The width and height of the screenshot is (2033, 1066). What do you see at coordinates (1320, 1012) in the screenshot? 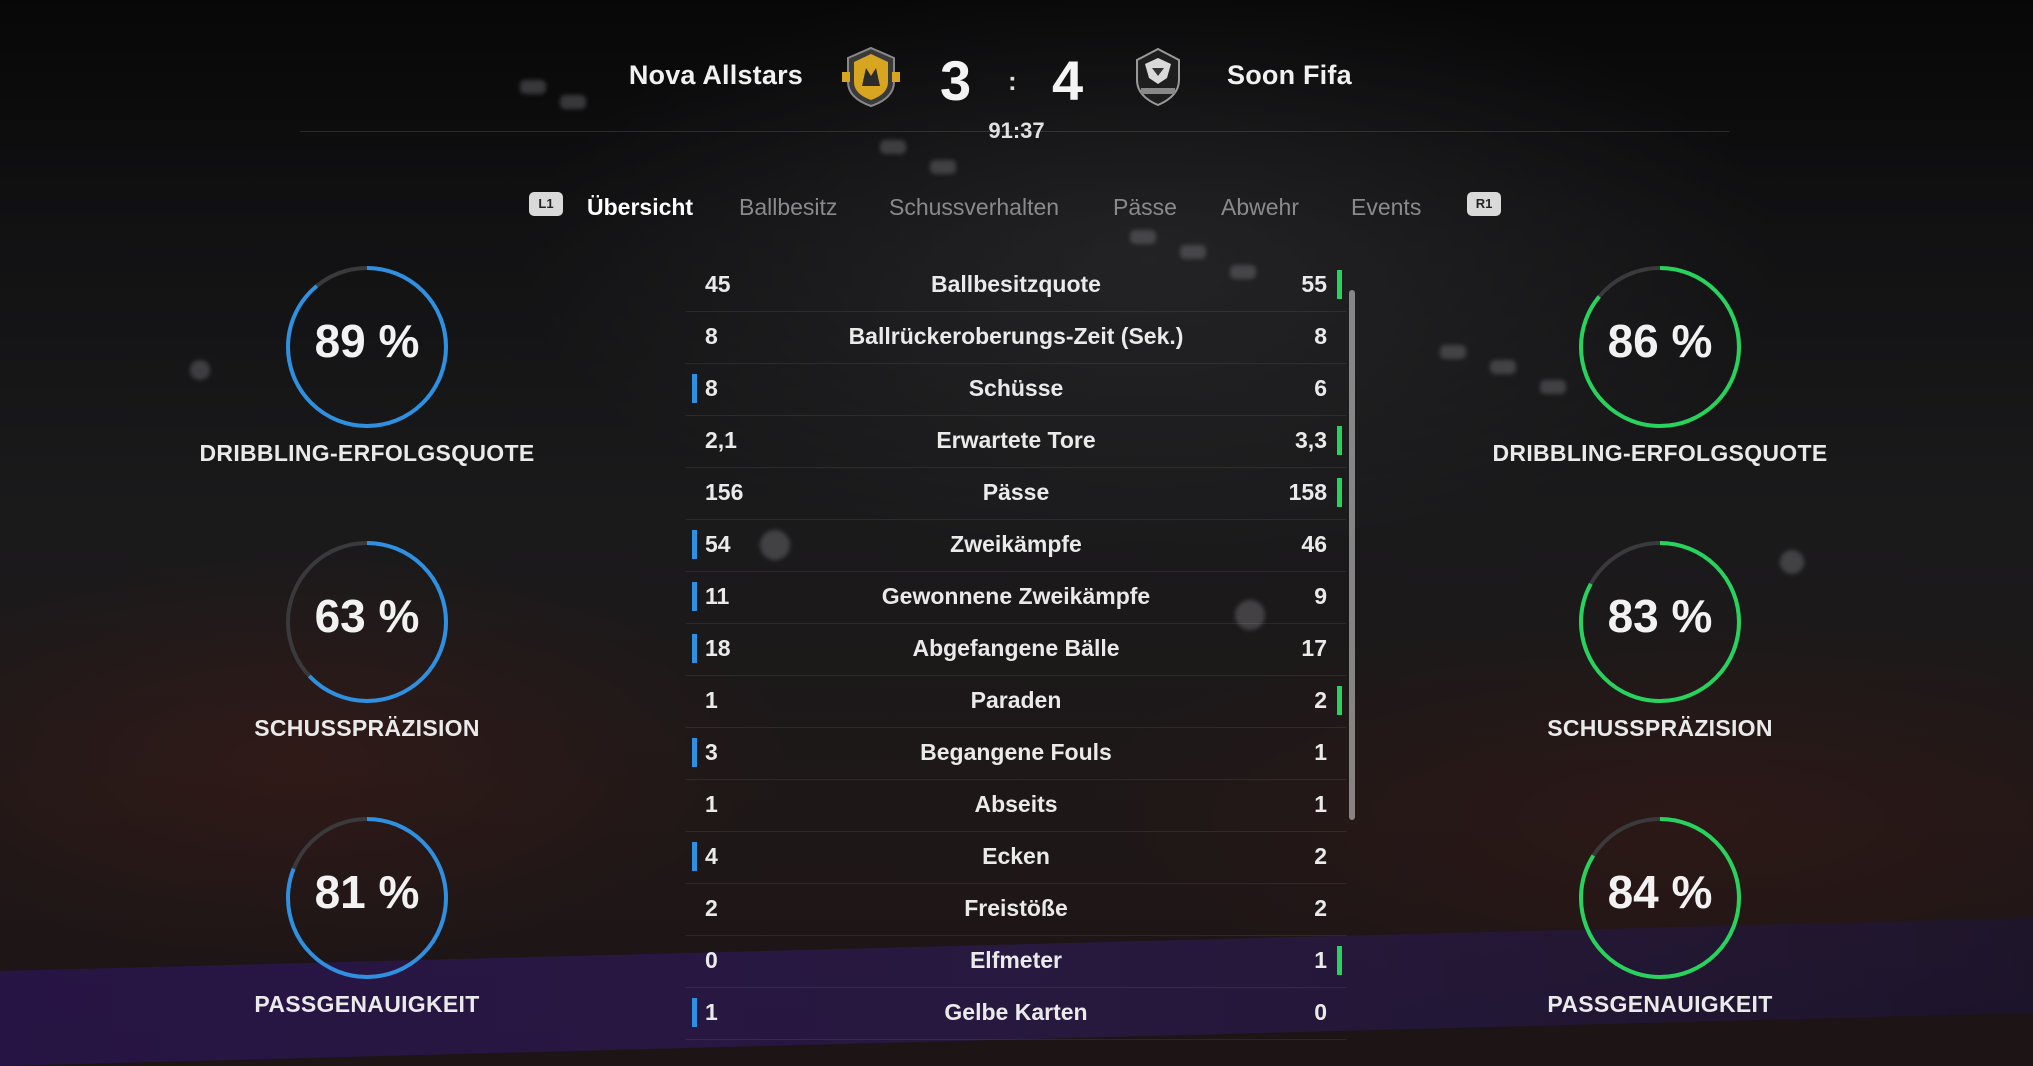
I see `stat-away-value: 0` at bounding box center [1320, 1012].